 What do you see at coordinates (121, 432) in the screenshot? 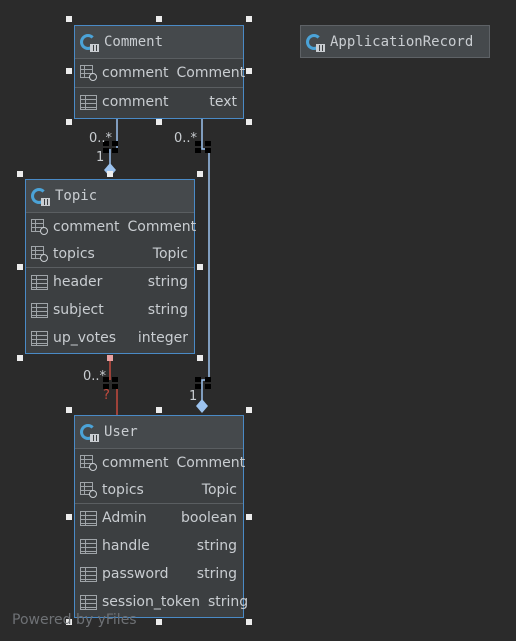
I see `class-title: User` at bounding box center [121, 432].